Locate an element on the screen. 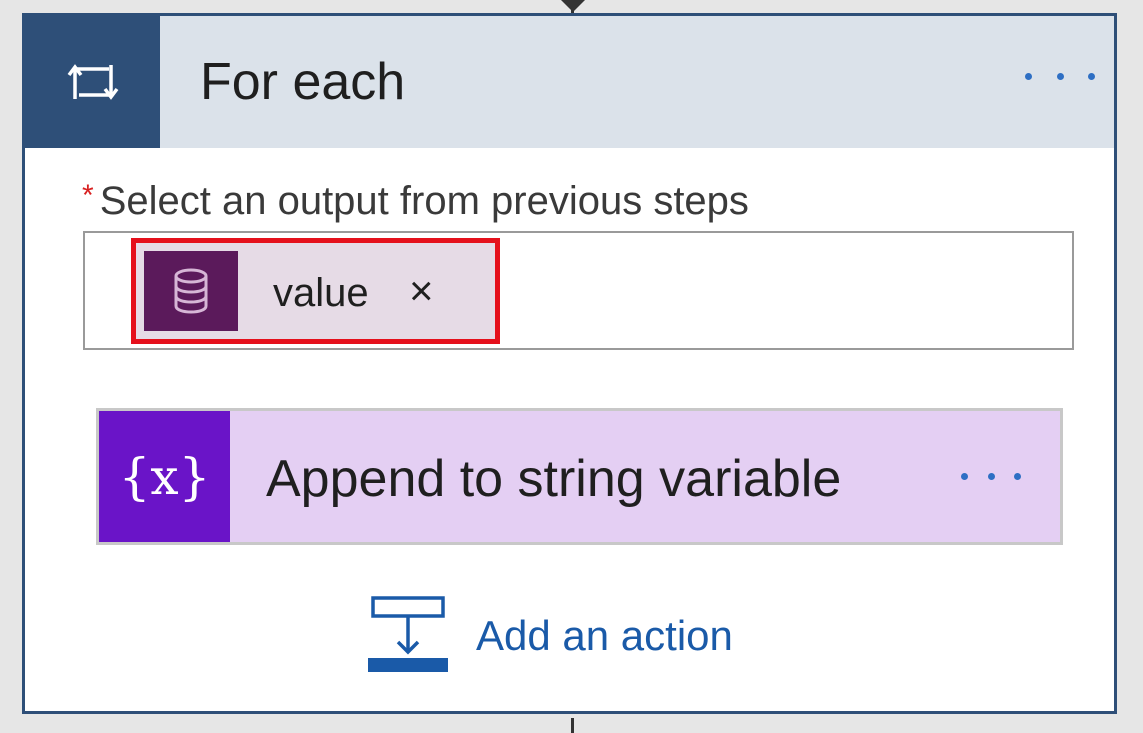 This screenshot has height=733, width=1143. variable-icon: {x} is located at coordinates (164, 476).